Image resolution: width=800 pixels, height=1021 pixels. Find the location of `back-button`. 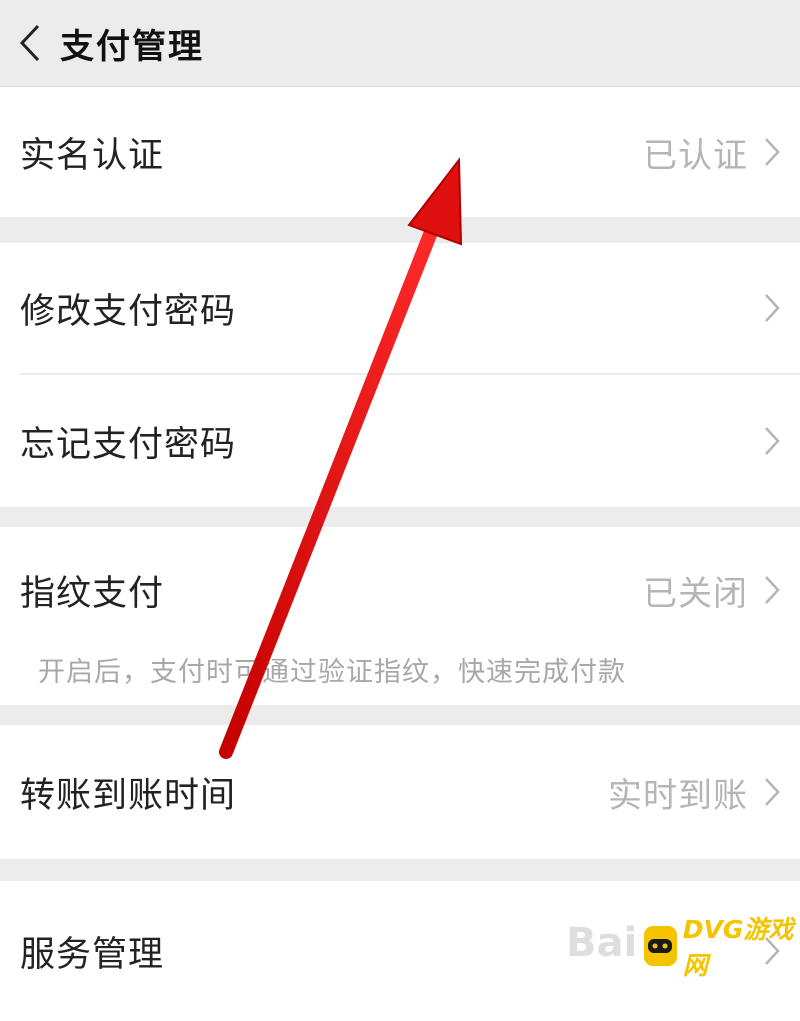

back-button is located at coordinates (30, 43).